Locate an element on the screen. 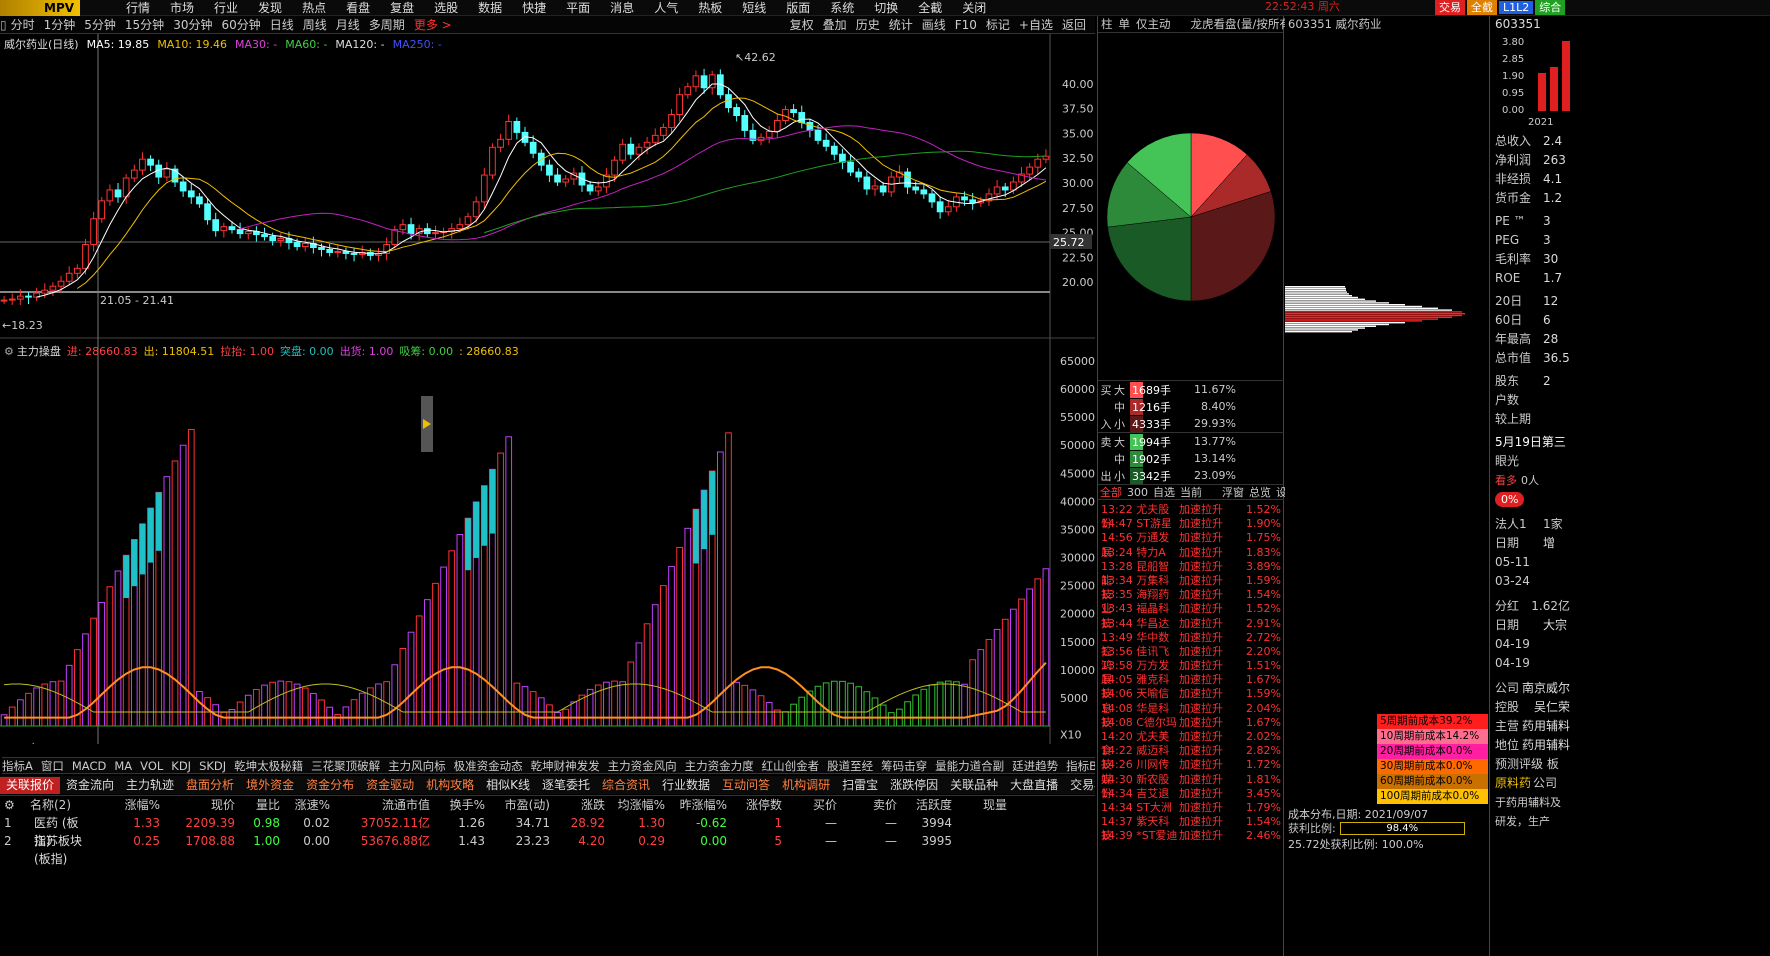 Image resolution: width=1770 pixels, height=956 pixels. period-0: 分时 is located at coordinates (23, 24).